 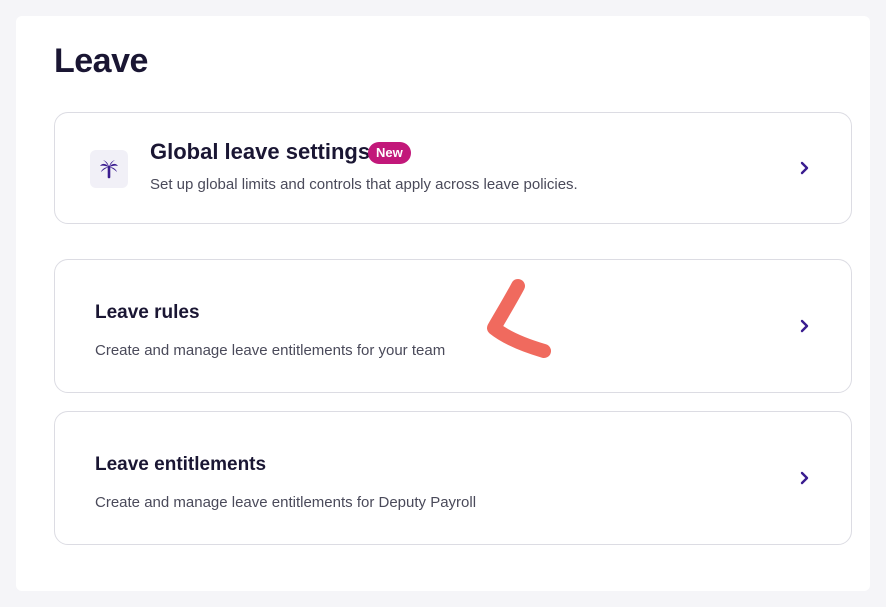 I want to click on card-title: Leave entitlements, so click(x=181, y=464).